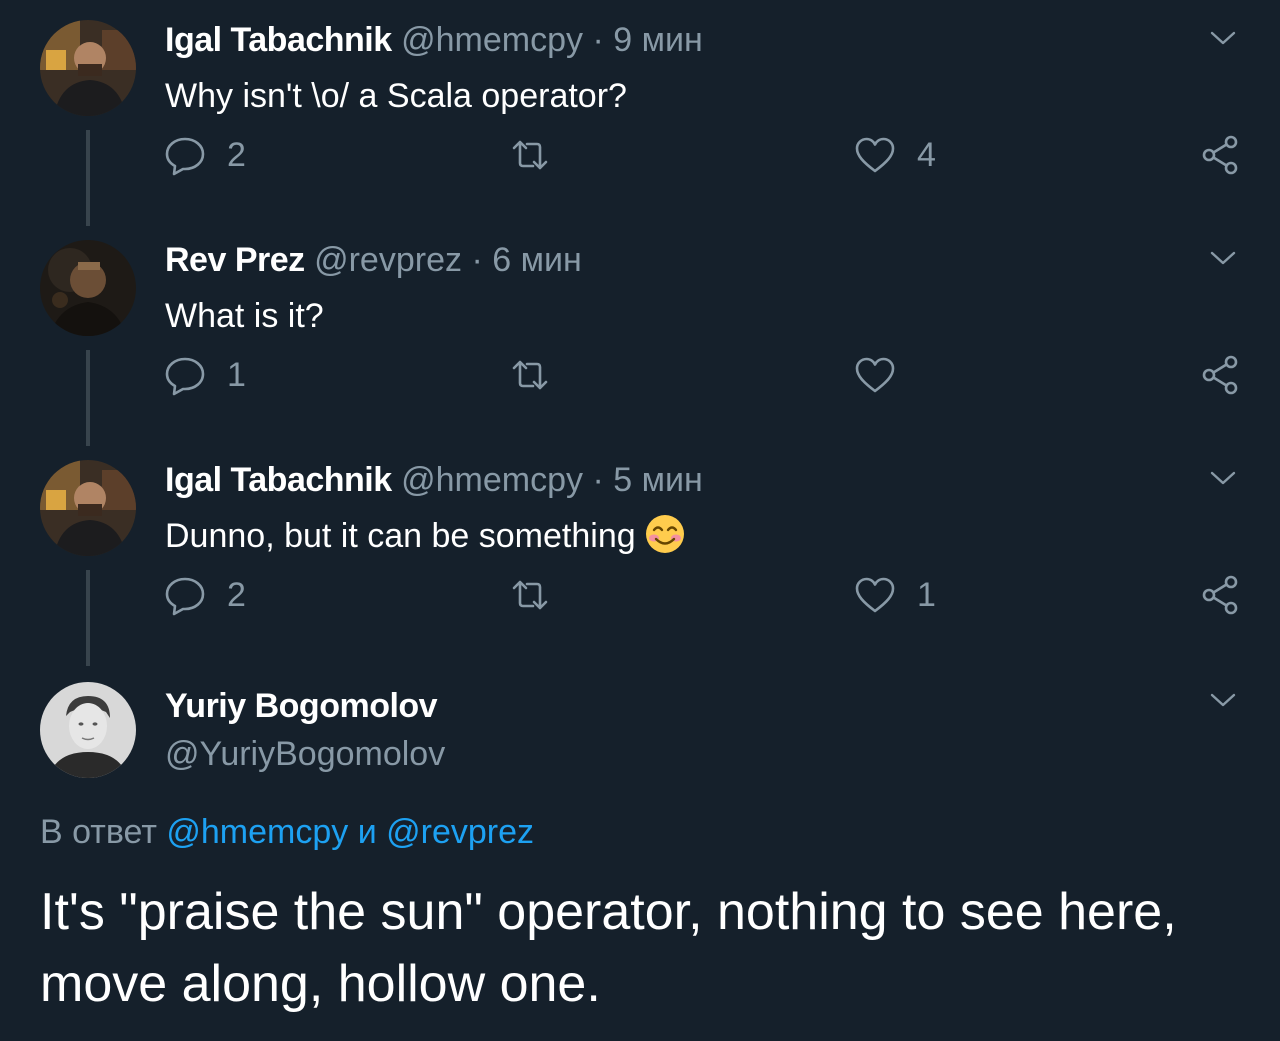 The height and width of the screenshot is (1041, 1280). I want to click on reply-context: В ответ @hmemcpy и @revprez, so click(287, 832).